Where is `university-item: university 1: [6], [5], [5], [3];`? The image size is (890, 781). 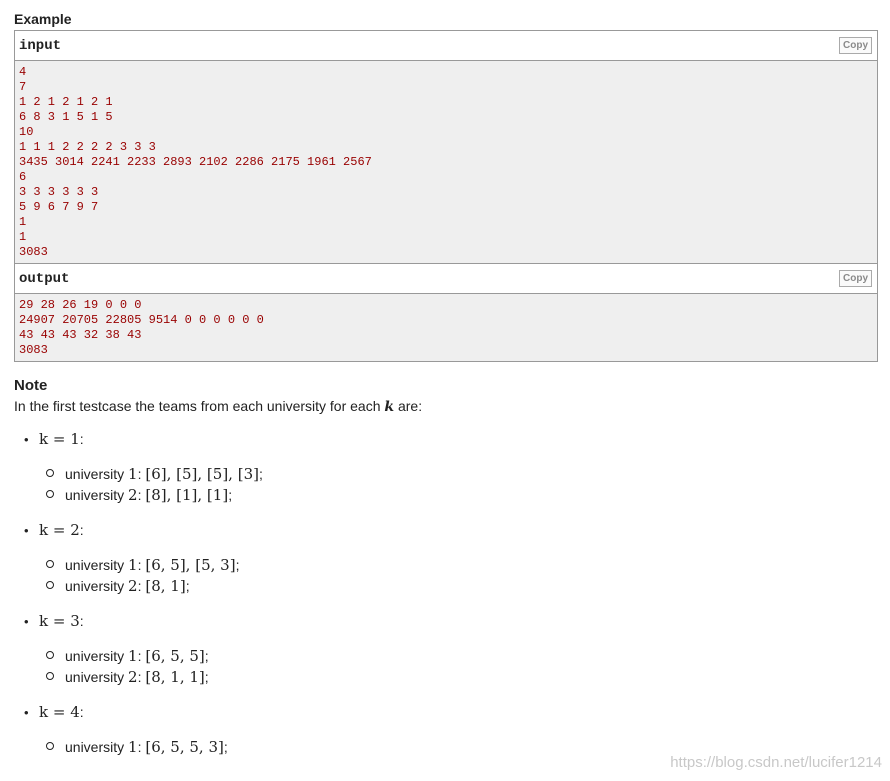
university-item: university 1: [6], [5], [5], [3]; is located at coordinates (154, 474).